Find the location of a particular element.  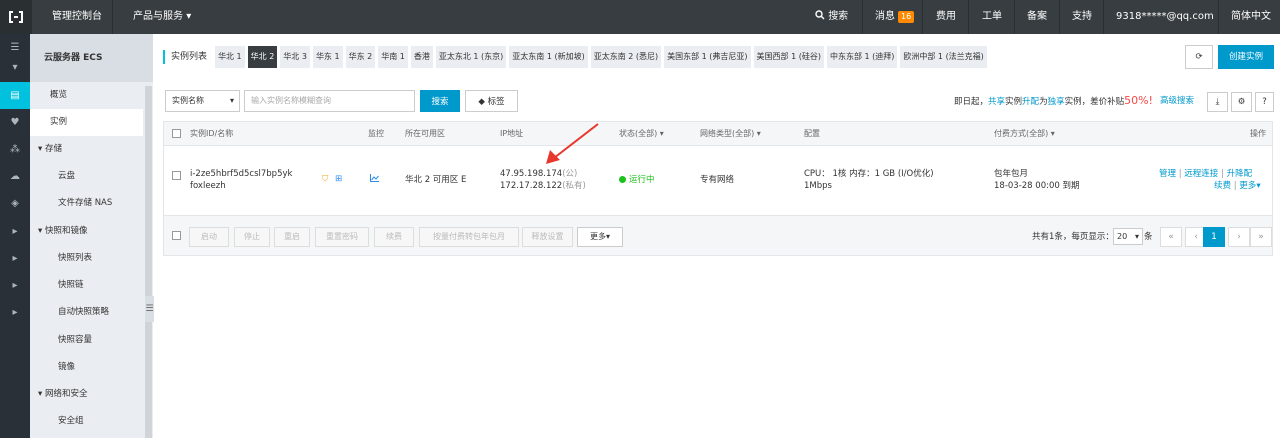

restart-button: 重启 is located at coordinates (292, 237).